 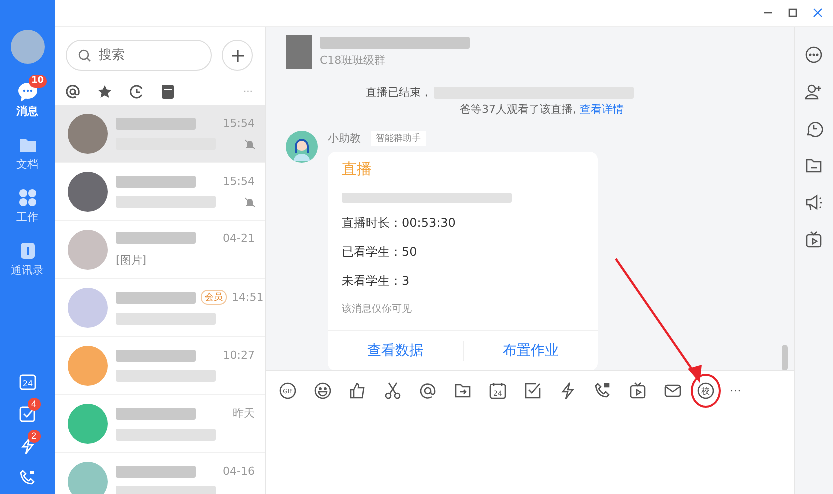 What do you see at coordinates (818, 13) in the screenshot?
I see `close-icon` at bounding box center [818, 13].